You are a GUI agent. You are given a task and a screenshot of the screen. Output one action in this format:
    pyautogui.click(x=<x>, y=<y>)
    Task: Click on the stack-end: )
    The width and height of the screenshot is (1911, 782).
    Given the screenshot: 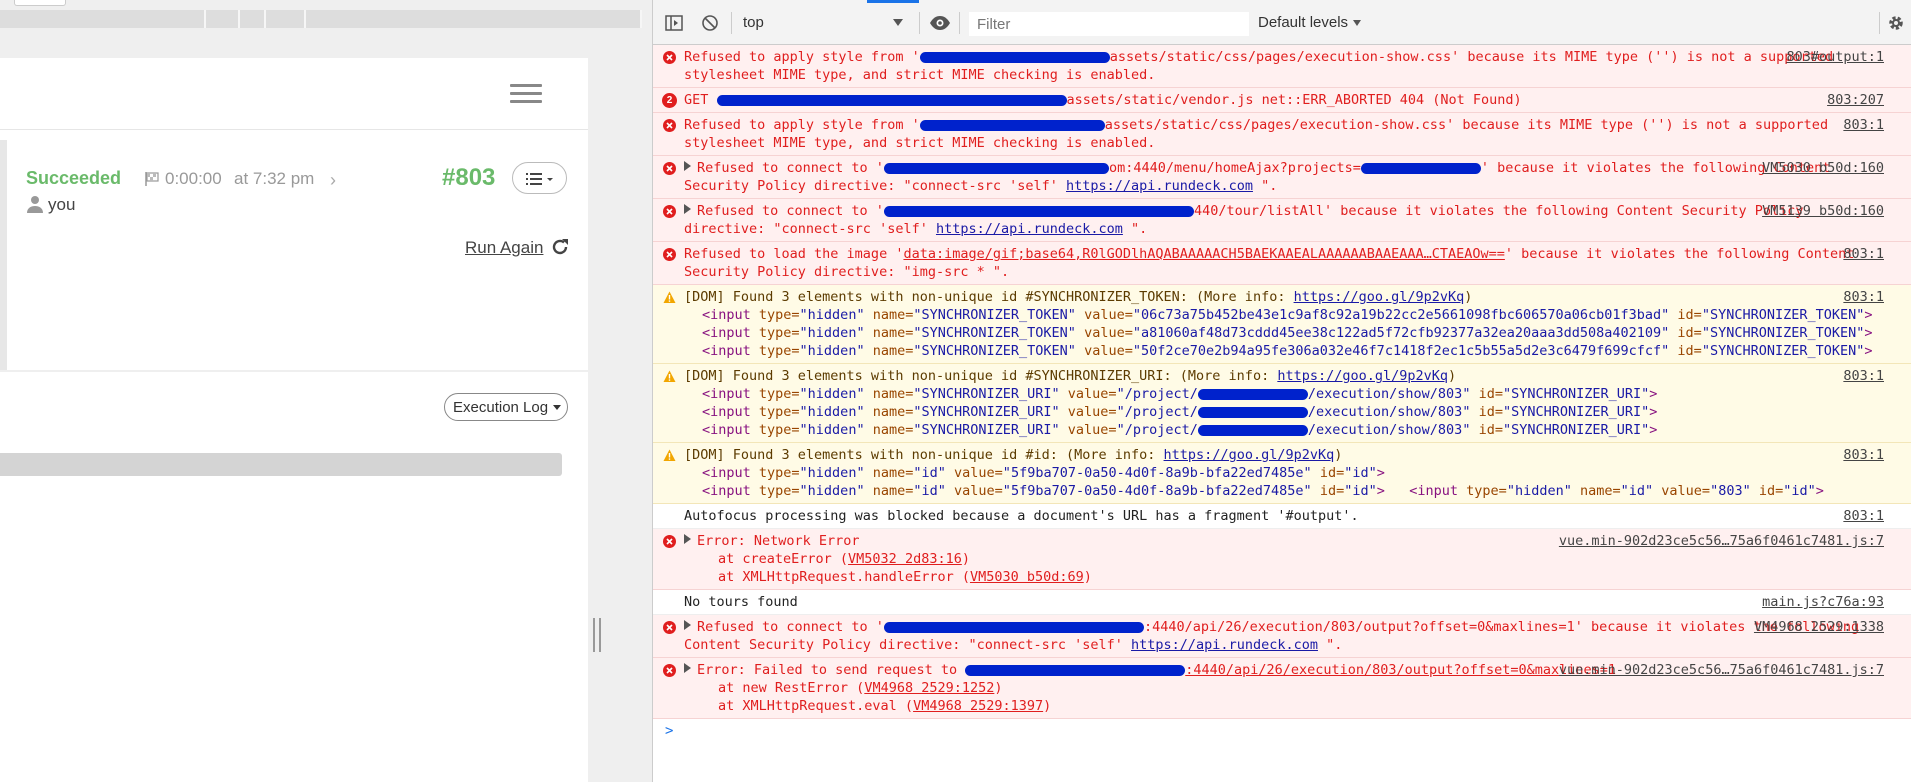 What is the action you would take?
    pyautogui.click(x=965, y=559)
    